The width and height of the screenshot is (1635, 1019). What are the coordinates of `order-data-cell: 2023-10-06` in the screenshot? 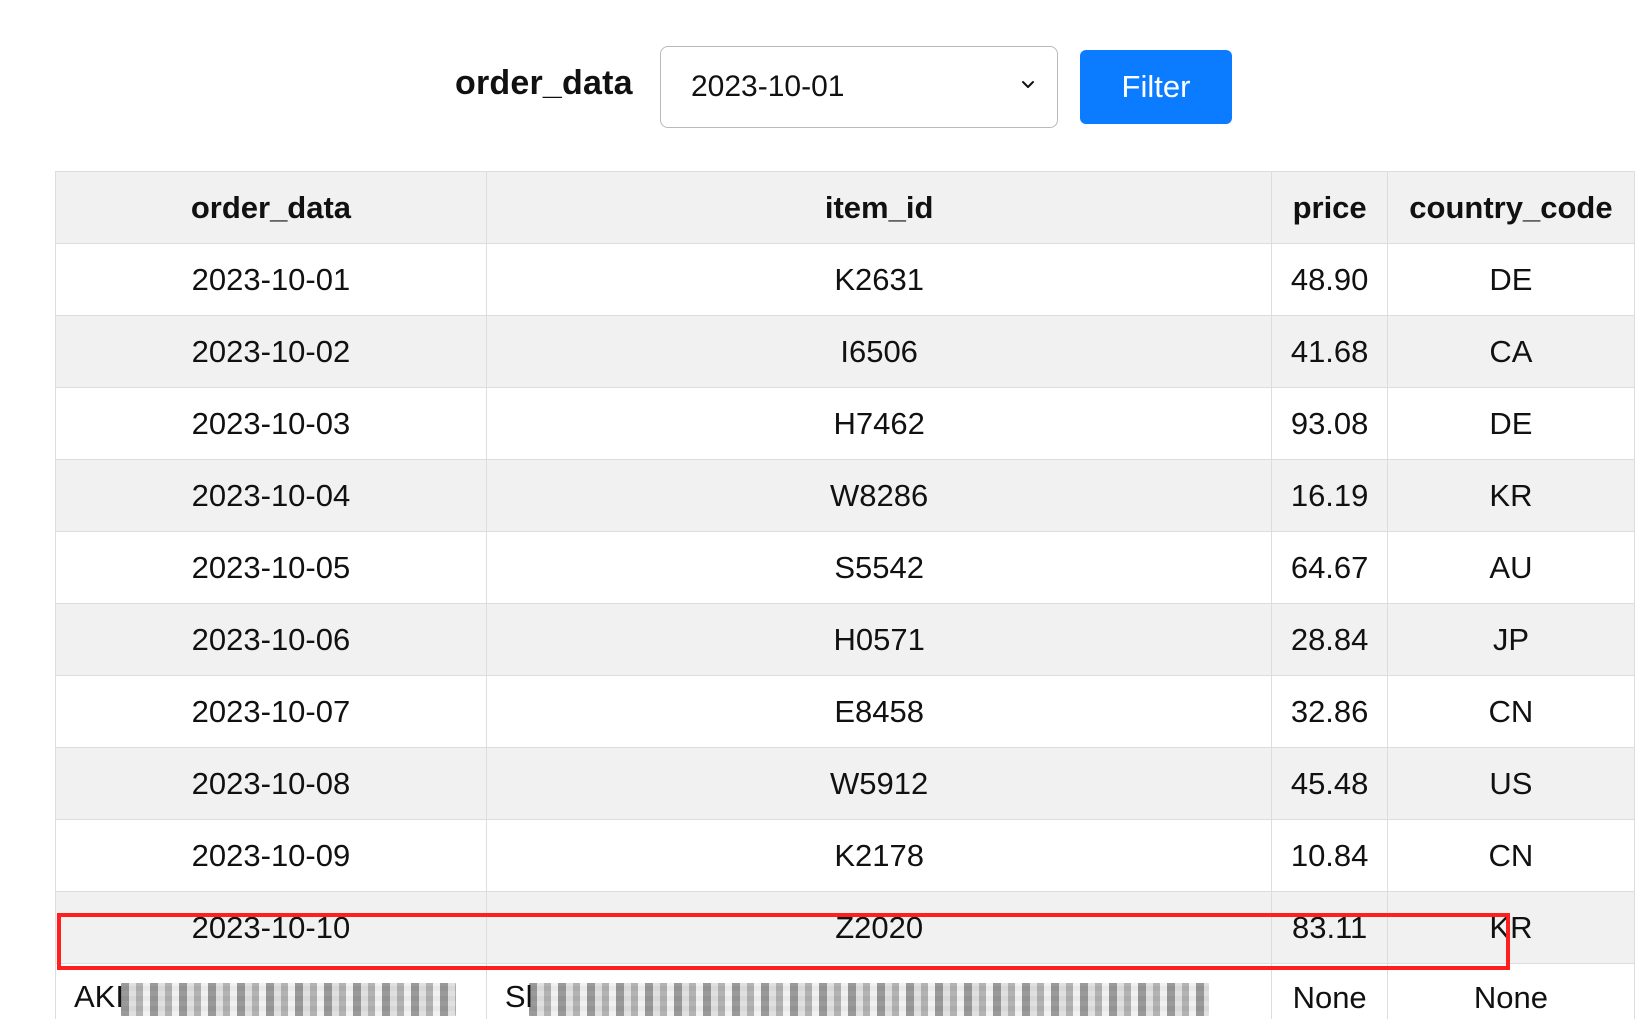 It's located at (271, 639).